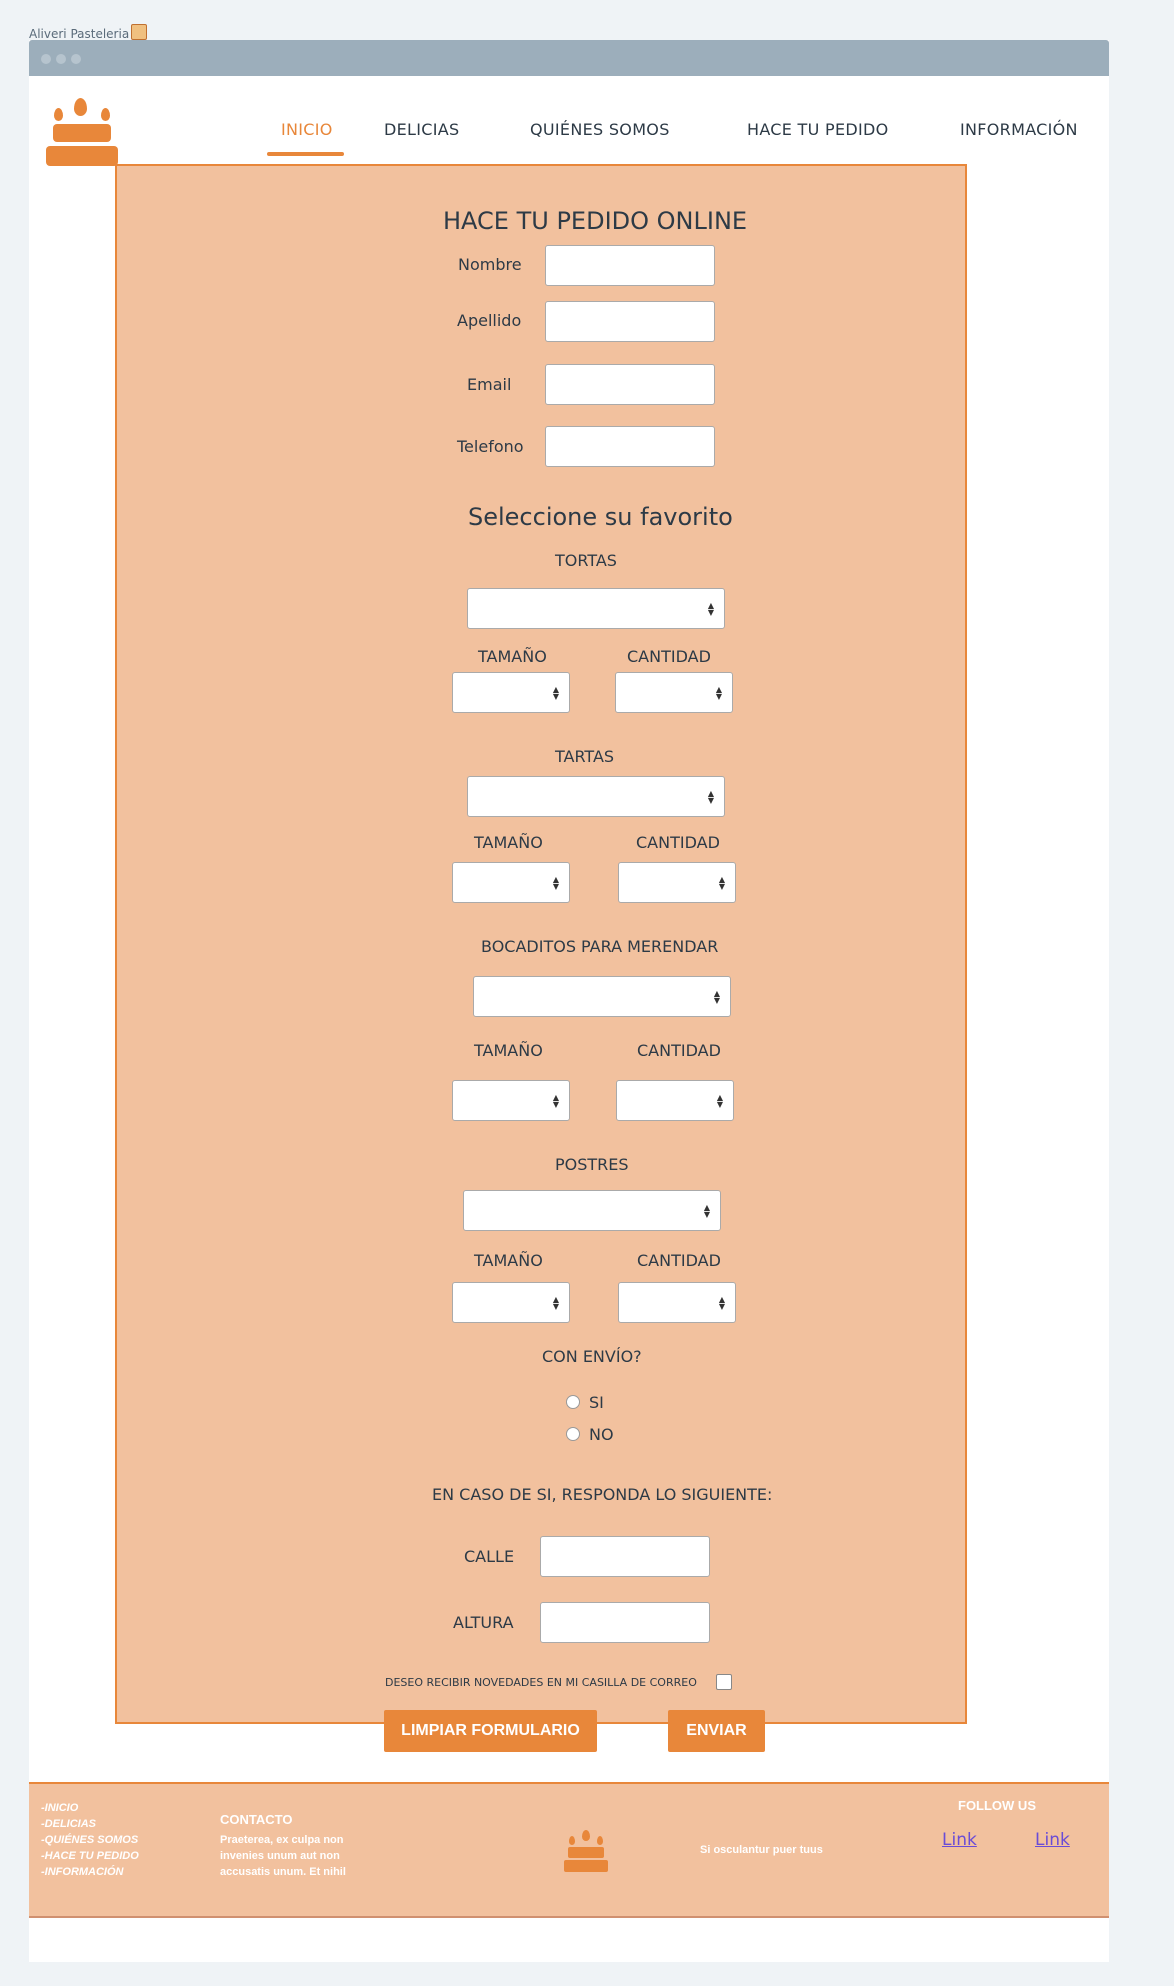 Image resolution: width=1174 pixels, height=1986 pixels. Describe the element at coordinates (600, 129) in the screenshot. I see `nav-item-quienes-somos: QUIÉNES SOMOS` at that location.